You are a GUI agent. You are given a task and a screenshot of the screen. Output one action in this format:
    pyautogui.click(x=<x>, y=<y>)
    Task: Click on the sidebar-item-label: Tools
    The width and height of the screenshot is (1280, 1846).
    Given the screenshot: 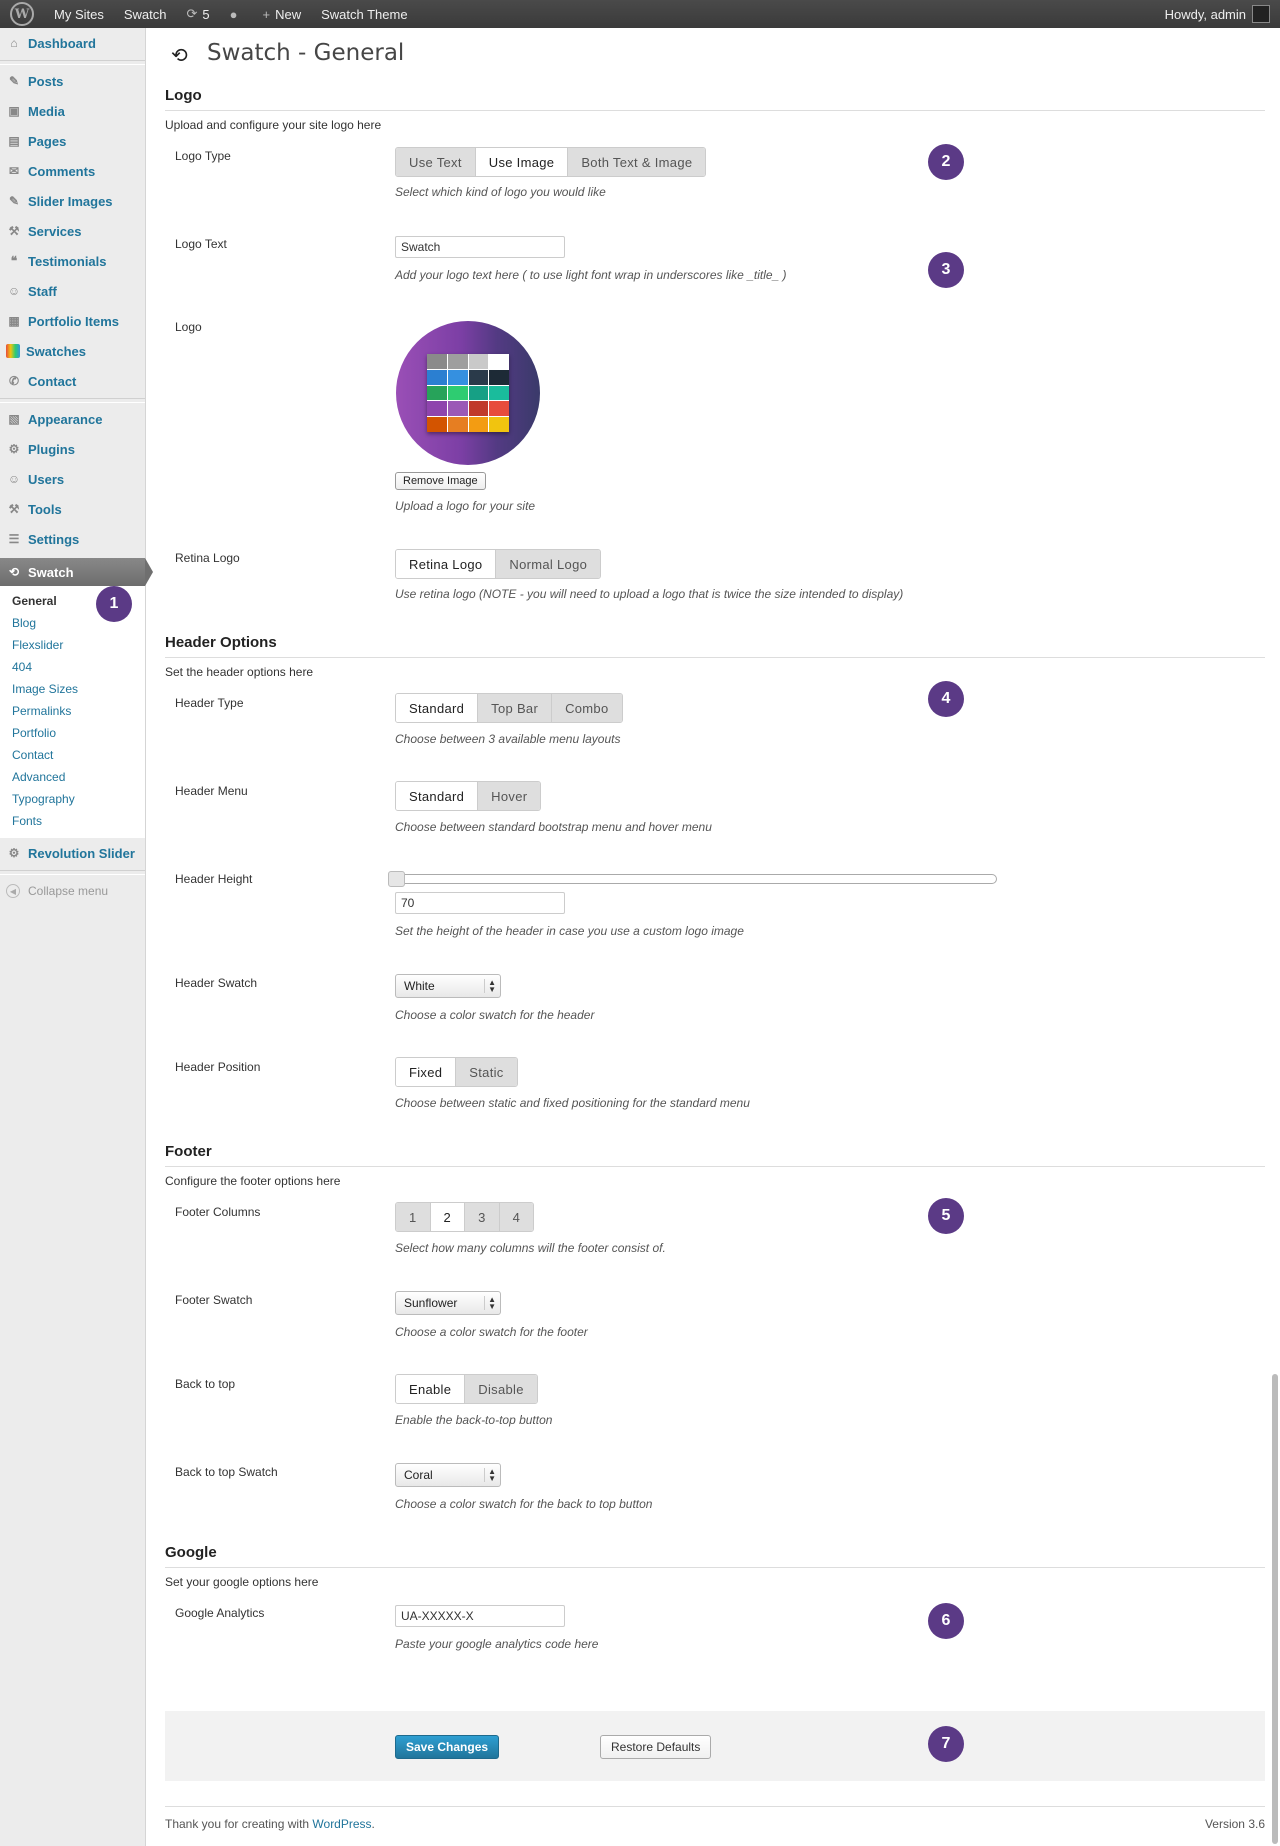 What is the action you would take?
    pyautogui.click(x=45, y=509)
    